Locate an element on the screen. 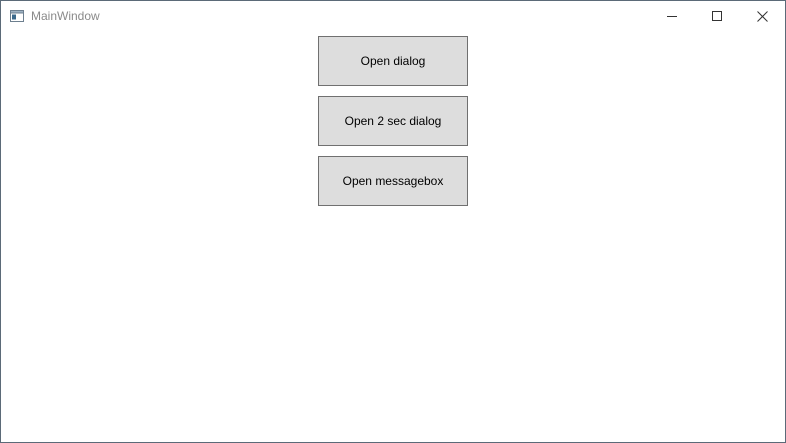 This screenshot has width=786, height=443. close-button is located at coordinates (762, 16).